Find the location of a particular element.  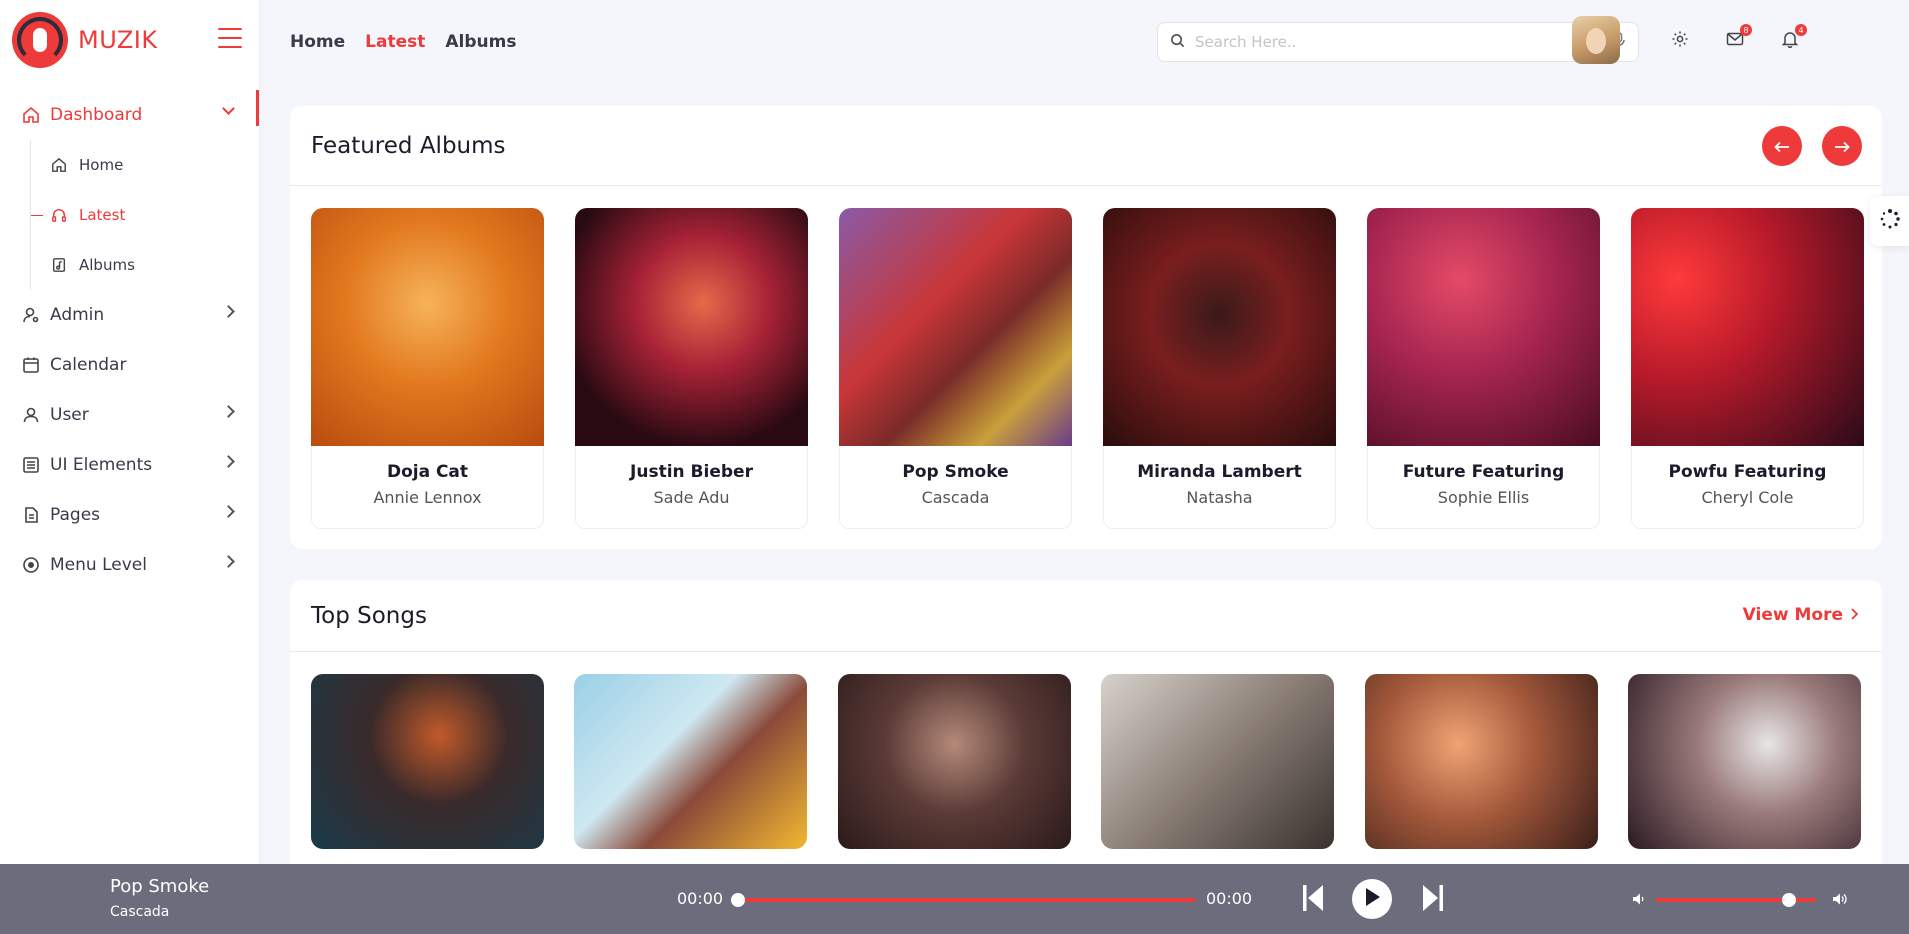

next-button is located at coordinates (1842, 146).